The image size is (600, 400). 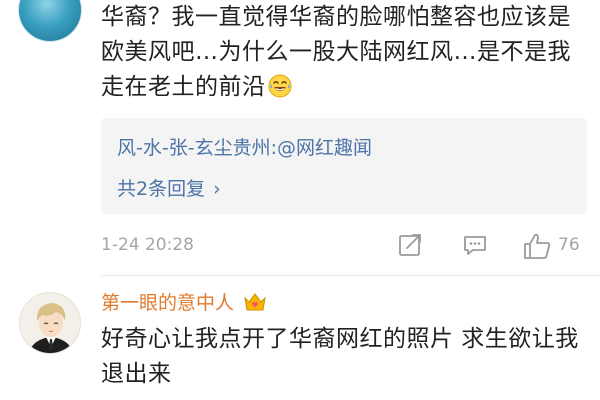 I want to click on comment-timestamp: 1-24 20:28, so click(x=147, y=245).